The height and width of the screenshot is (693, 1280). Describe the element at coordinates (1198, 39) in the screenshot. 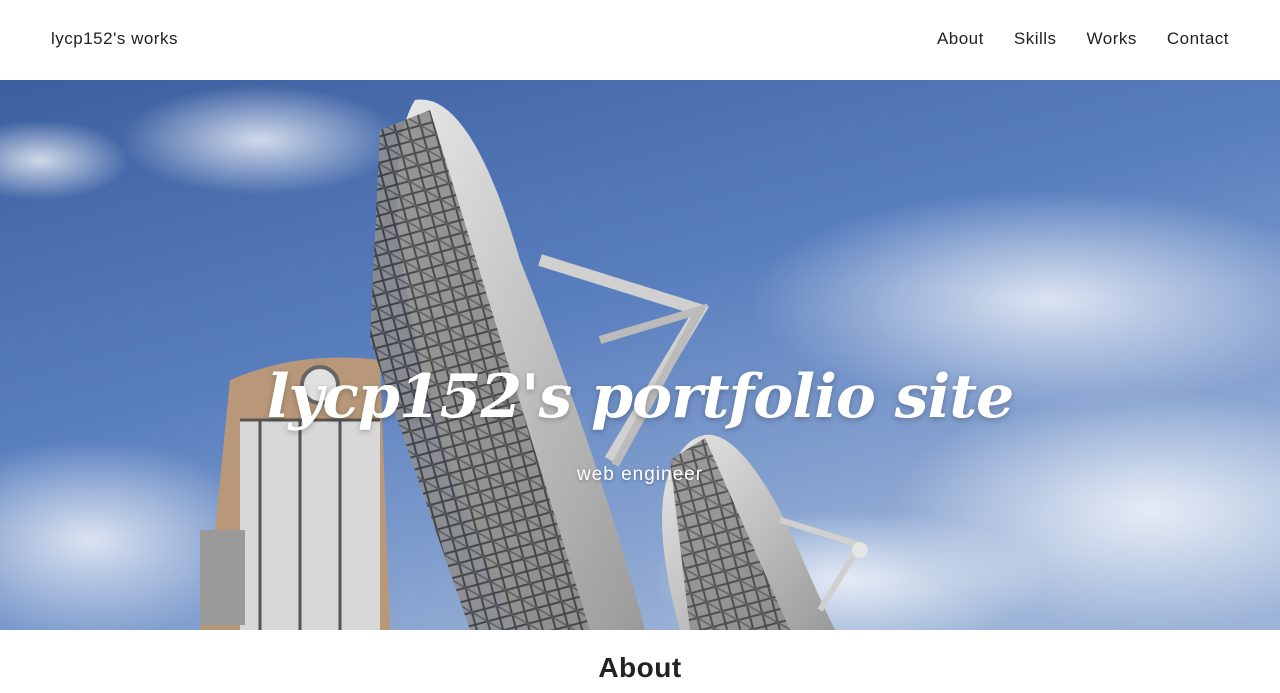

I see `nav-contact: Contact` at that location.